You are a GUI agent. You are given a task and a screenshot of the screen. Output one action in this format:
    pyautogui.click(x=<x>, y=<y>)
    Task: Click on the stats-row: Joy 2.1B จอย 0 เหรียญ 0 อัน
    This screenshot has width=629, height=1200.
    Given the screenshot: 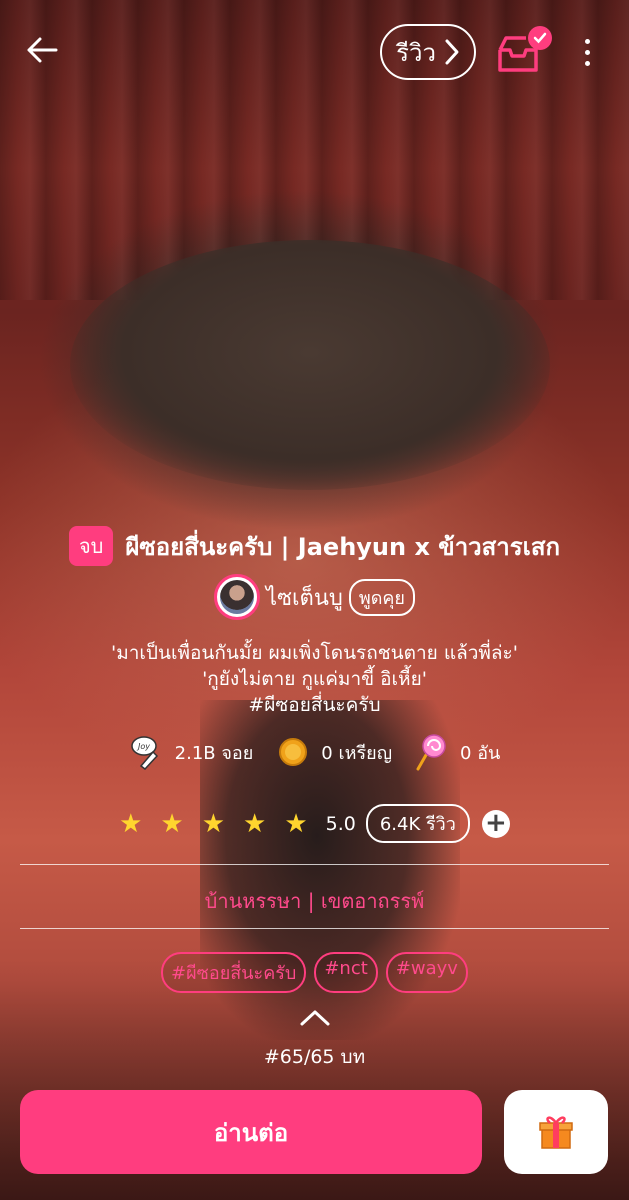 What is the action you would take?
    pyautogui.click(x=314, y=752)
    